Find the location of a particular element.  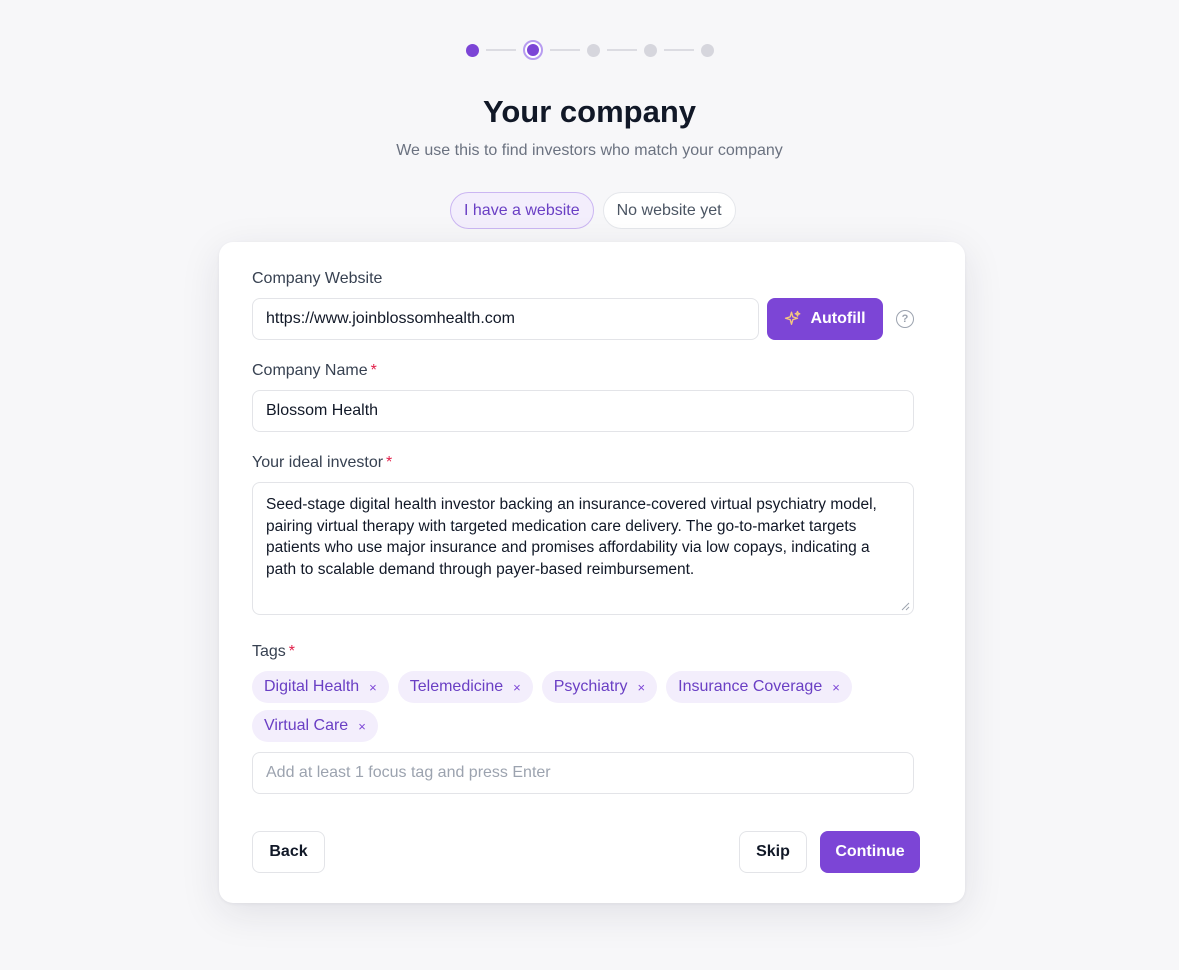

company-website-label-text: Company Website is located at coordinates (317, 278).